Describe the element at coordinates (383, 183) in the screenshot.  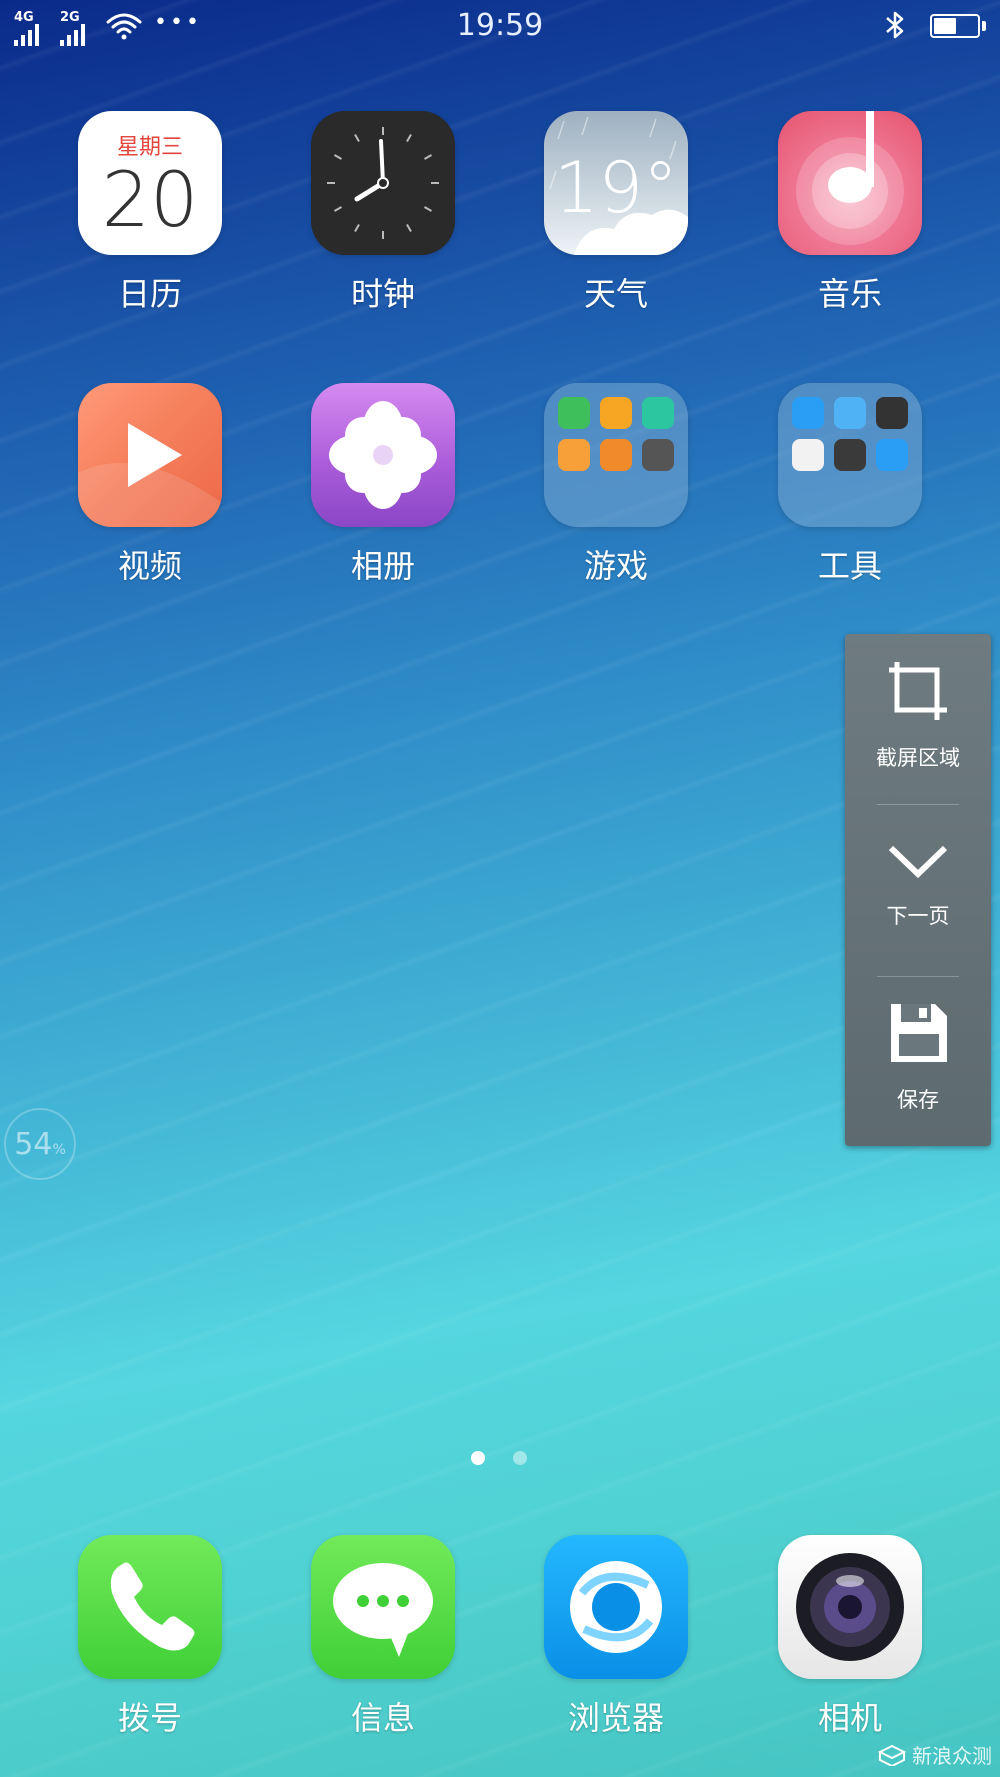
I see `clock-icon` at that location.